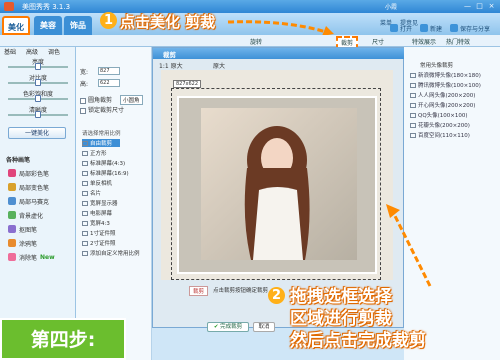 The height and width of the screenshot is (360, 500). Describe the element at coordinates (12, 201) in the screenshot. I see `mosaic-icon` at that location.